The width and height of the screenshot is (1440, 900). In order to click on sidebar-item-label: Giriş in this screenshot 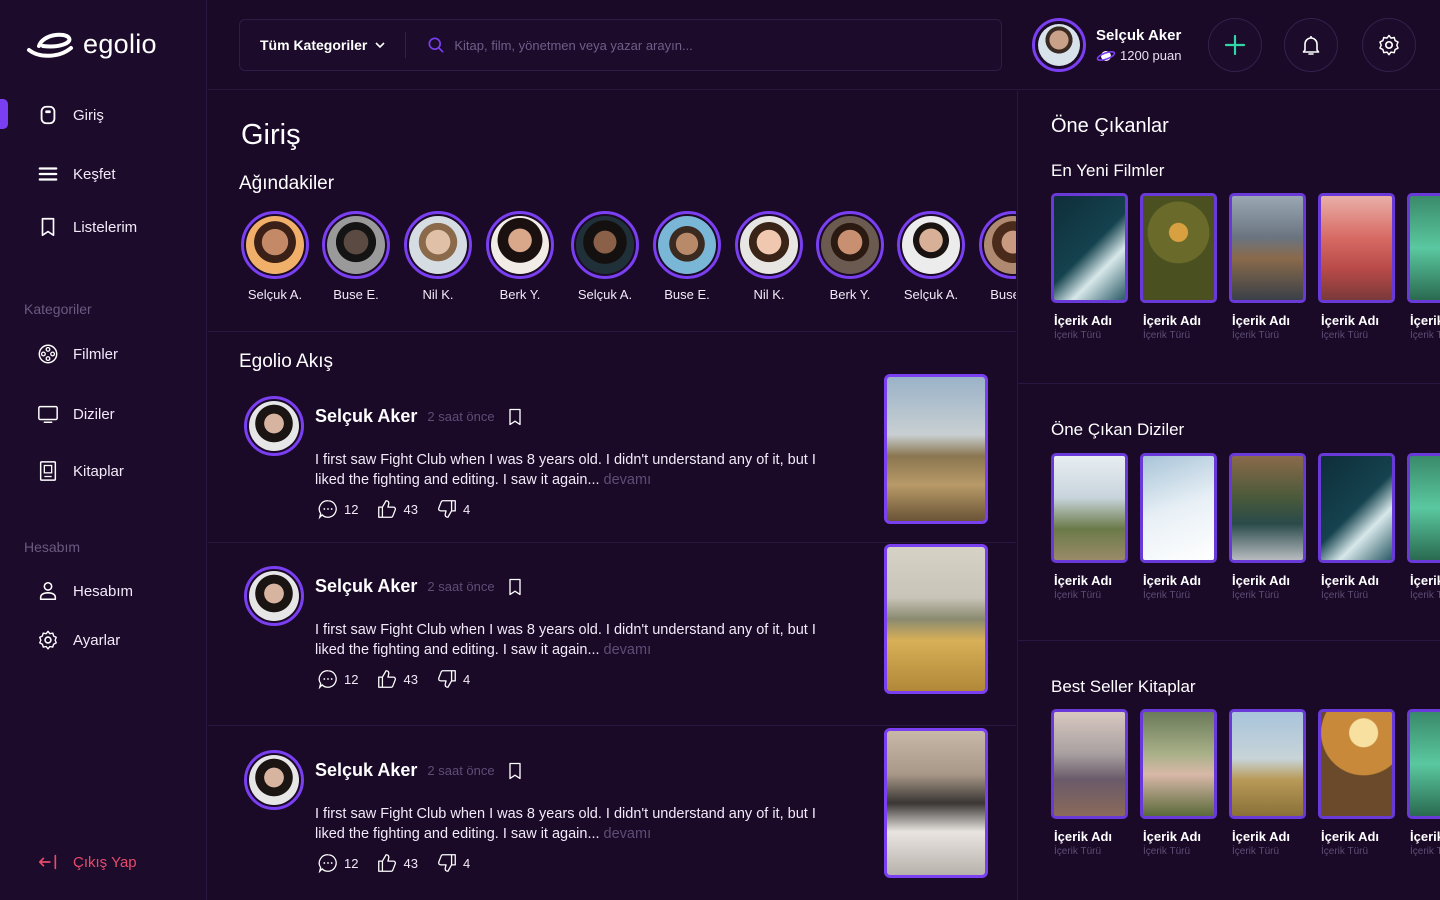, I will do `click(88, 115)`.